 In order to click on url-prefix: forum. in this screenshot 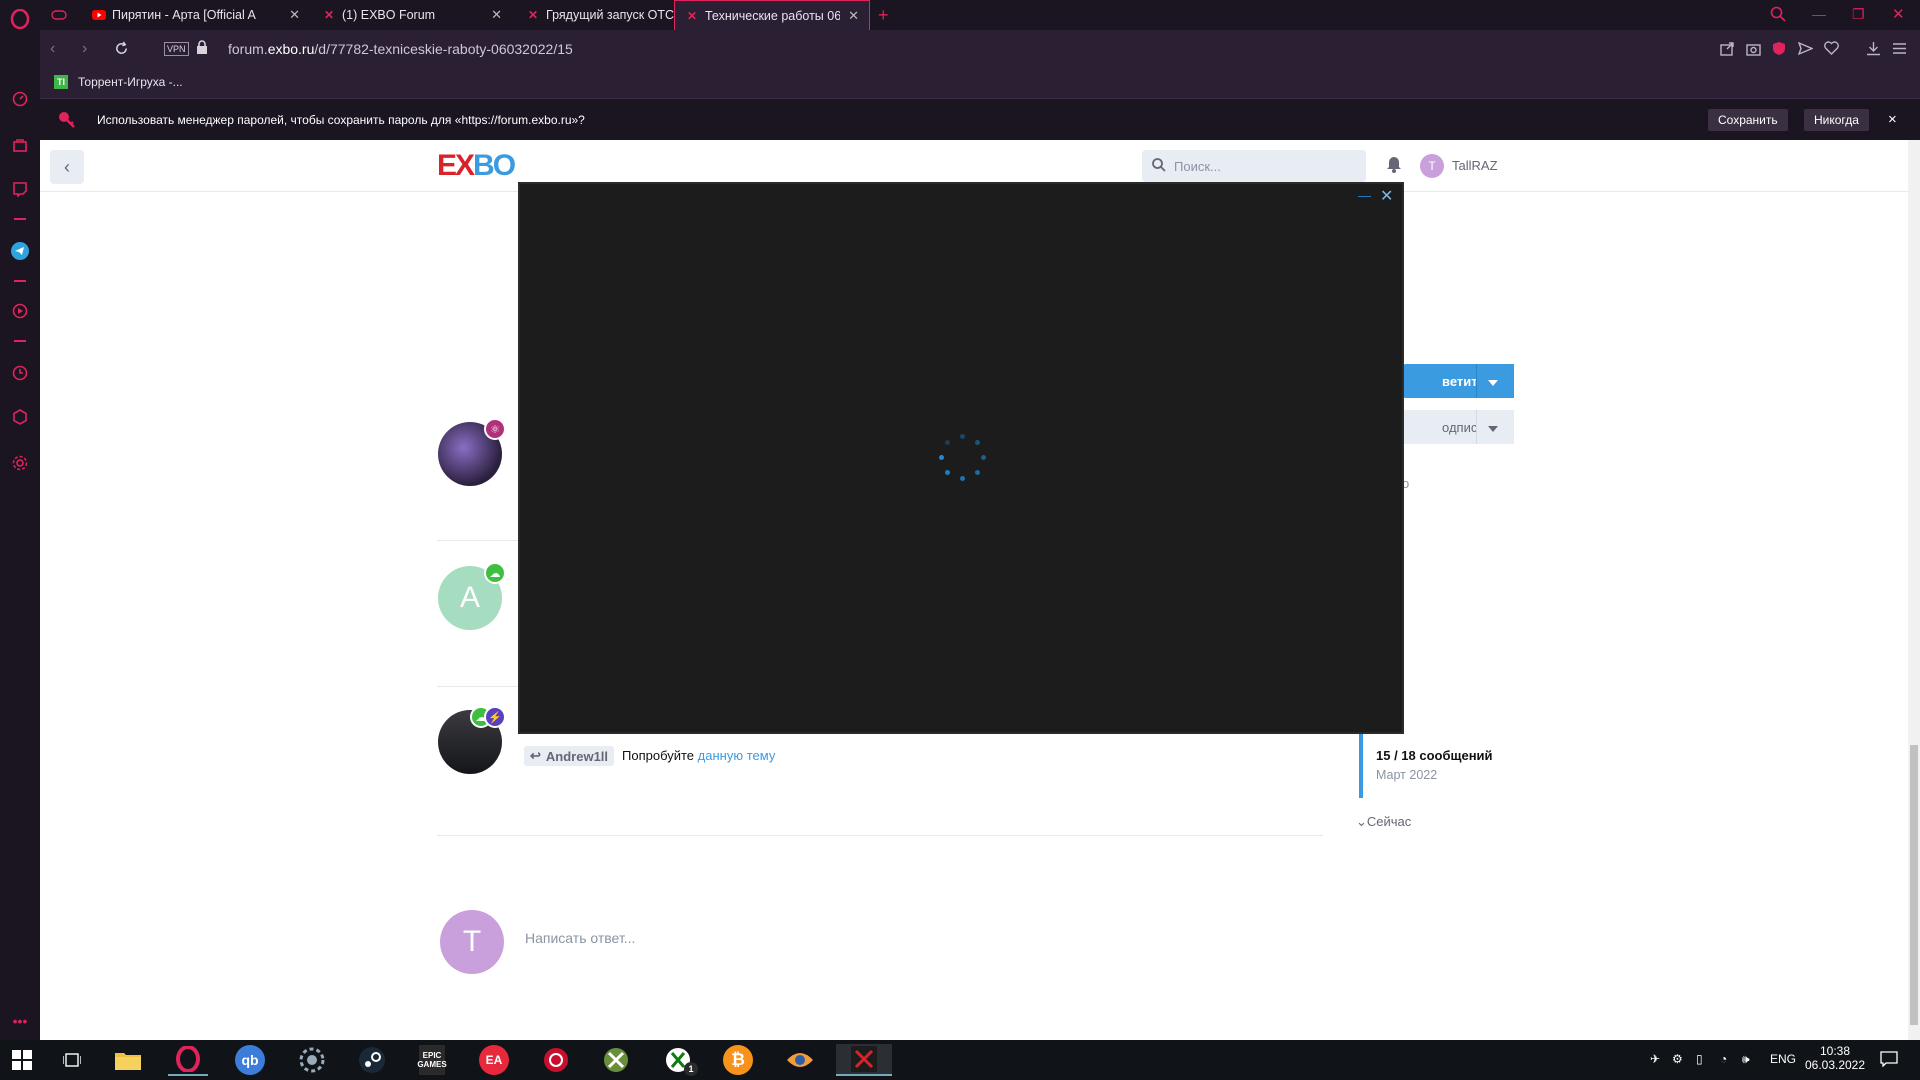, I will do `click(248, 49)`.